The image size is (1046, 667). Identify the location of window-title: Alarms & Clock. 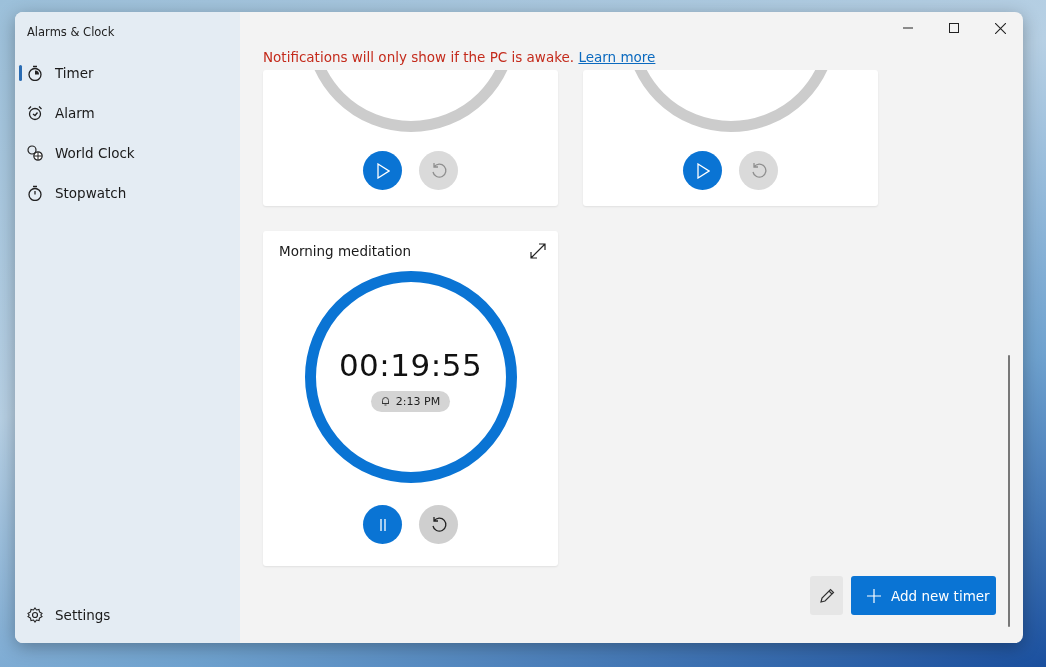
(71, 32).